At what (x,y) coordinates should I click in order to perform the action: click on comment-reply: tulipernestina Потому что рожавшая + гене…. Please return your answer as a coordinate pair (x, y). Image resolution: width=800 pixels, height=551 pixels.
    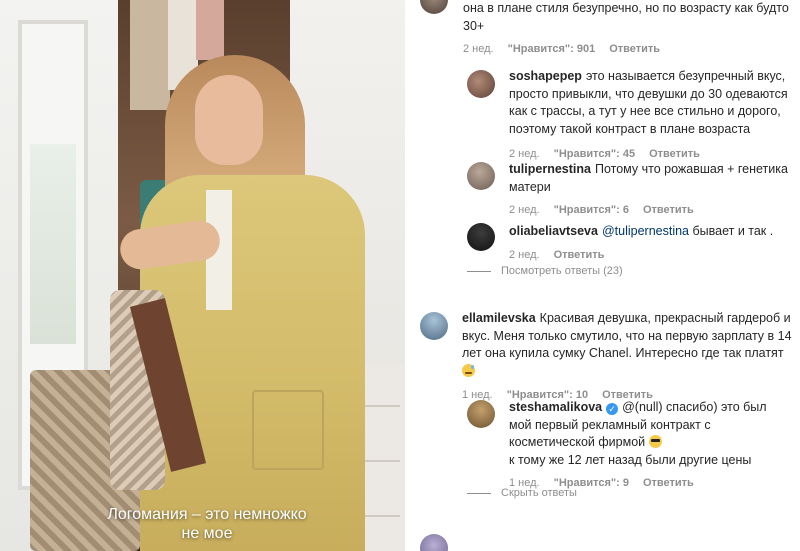
    Looking at the image, I should click on (651, 190).